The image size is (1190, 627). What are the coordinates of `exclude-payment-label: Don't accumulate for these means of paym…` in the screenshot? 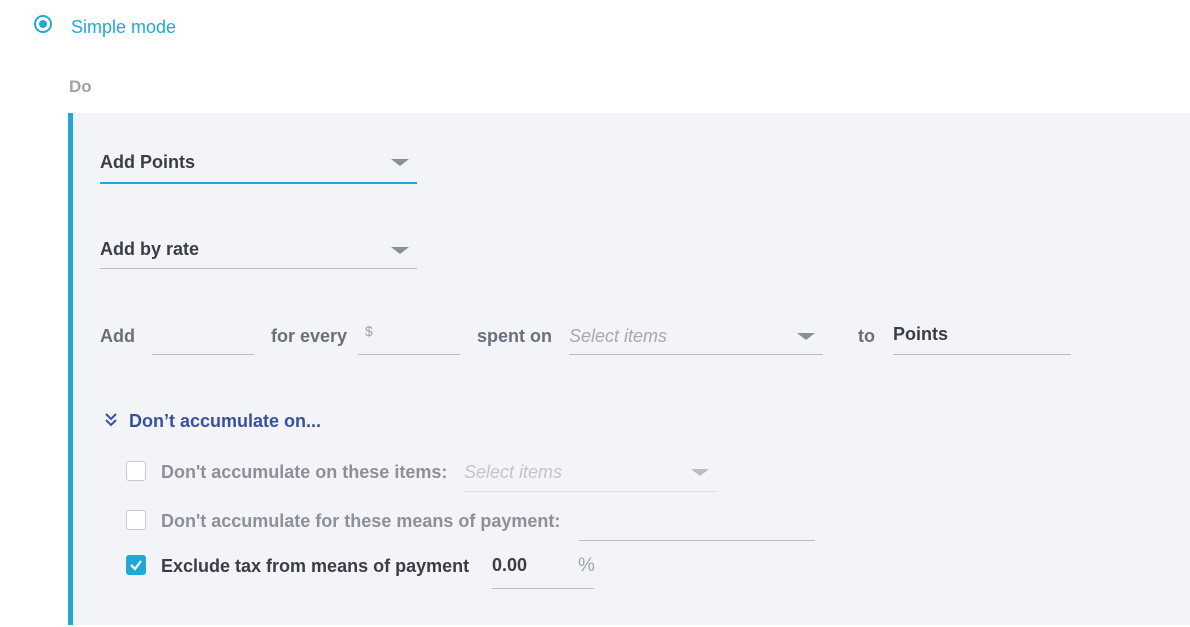 It's located at (361, 521).